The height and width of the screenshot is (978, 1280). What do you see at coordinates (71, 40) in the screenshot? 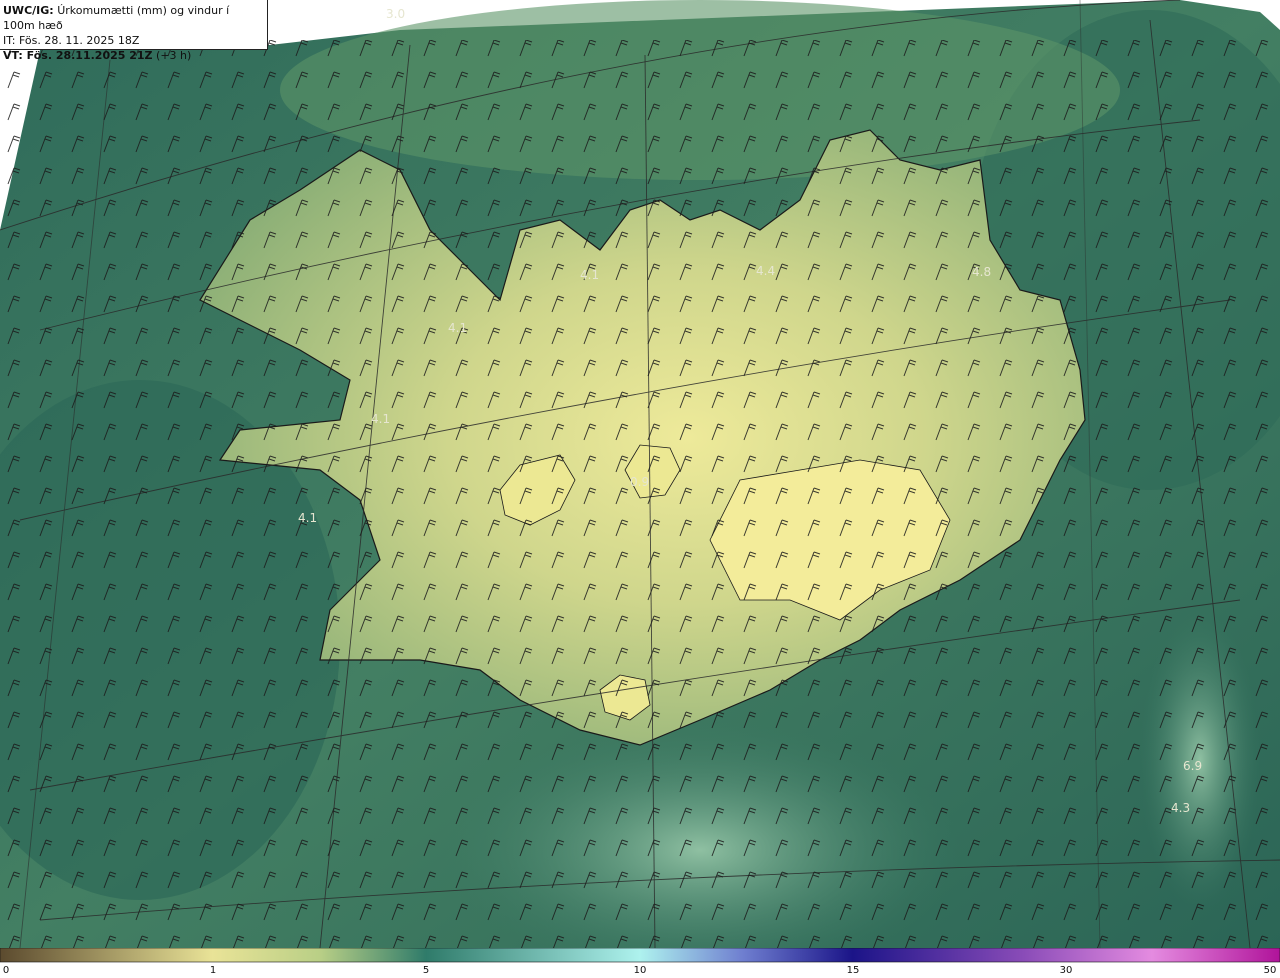
I see `issue-time: IT: Fös. 28. 11. 2025 18Z` at bounding box center [71, 40].